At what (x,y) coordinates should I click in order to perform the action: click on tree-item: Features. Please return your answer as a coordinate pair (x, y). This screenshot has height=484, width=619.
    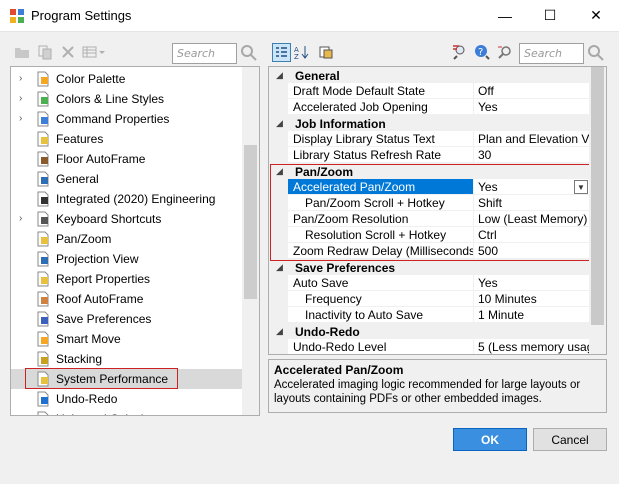
    Looking at the image, I should click on (126, 139).